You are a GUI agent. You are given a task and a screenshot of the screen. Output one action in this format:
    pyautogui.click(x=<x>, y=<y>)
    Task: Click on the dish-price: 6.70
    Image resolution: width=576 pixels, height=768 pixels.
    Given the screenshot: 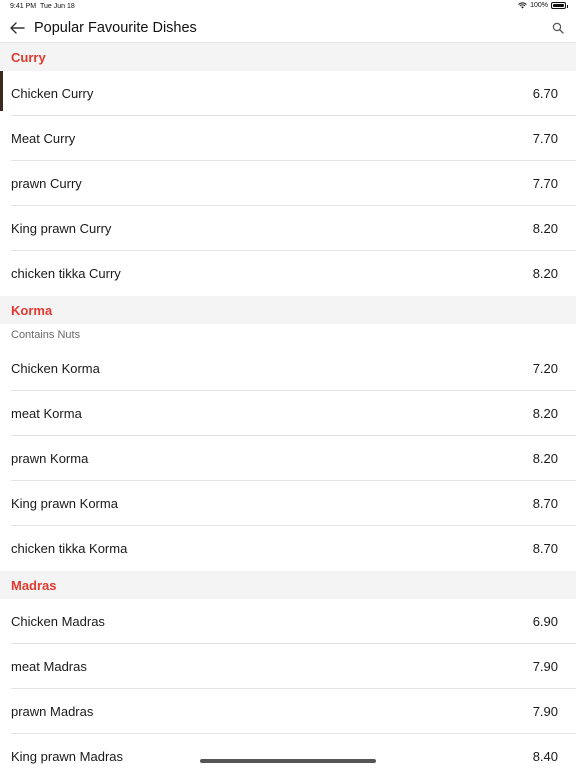 What is the action you would take?
    pyautogui.click(x=545, y=93)
    